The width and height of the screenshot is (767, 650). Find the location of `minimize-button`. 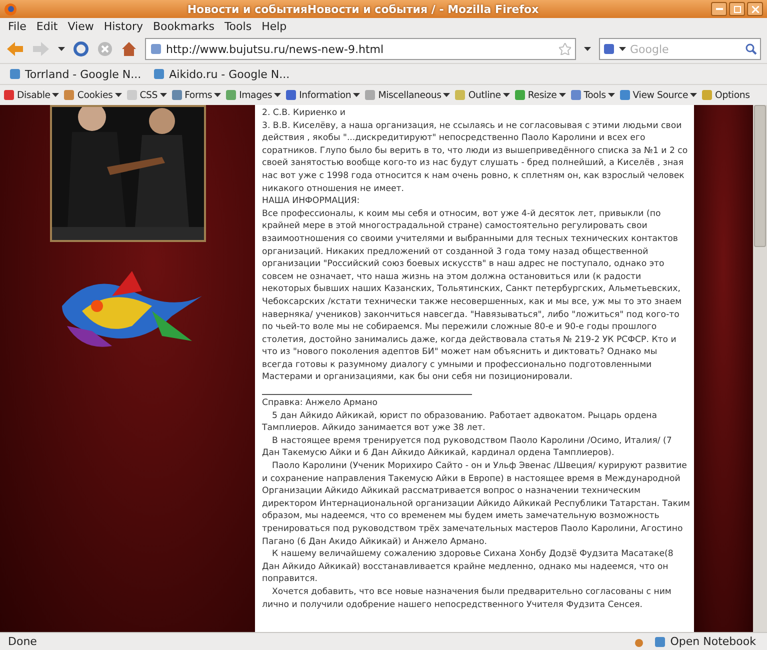

minimize-button is located at coordinates (719, 9).